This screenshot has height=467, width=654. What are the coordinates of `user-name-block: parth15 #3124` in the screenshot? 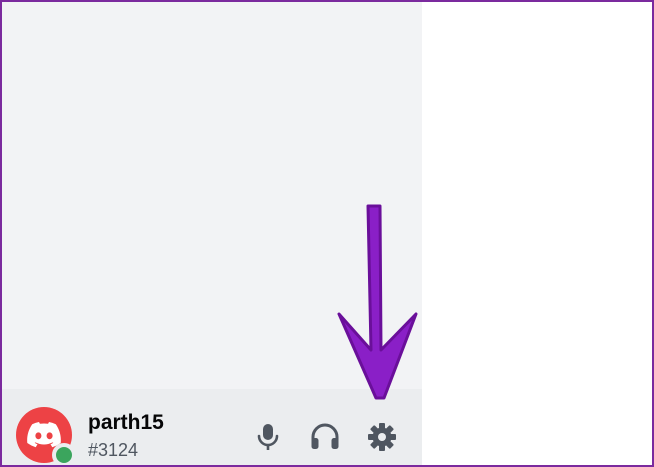 It's located at (126, 436).